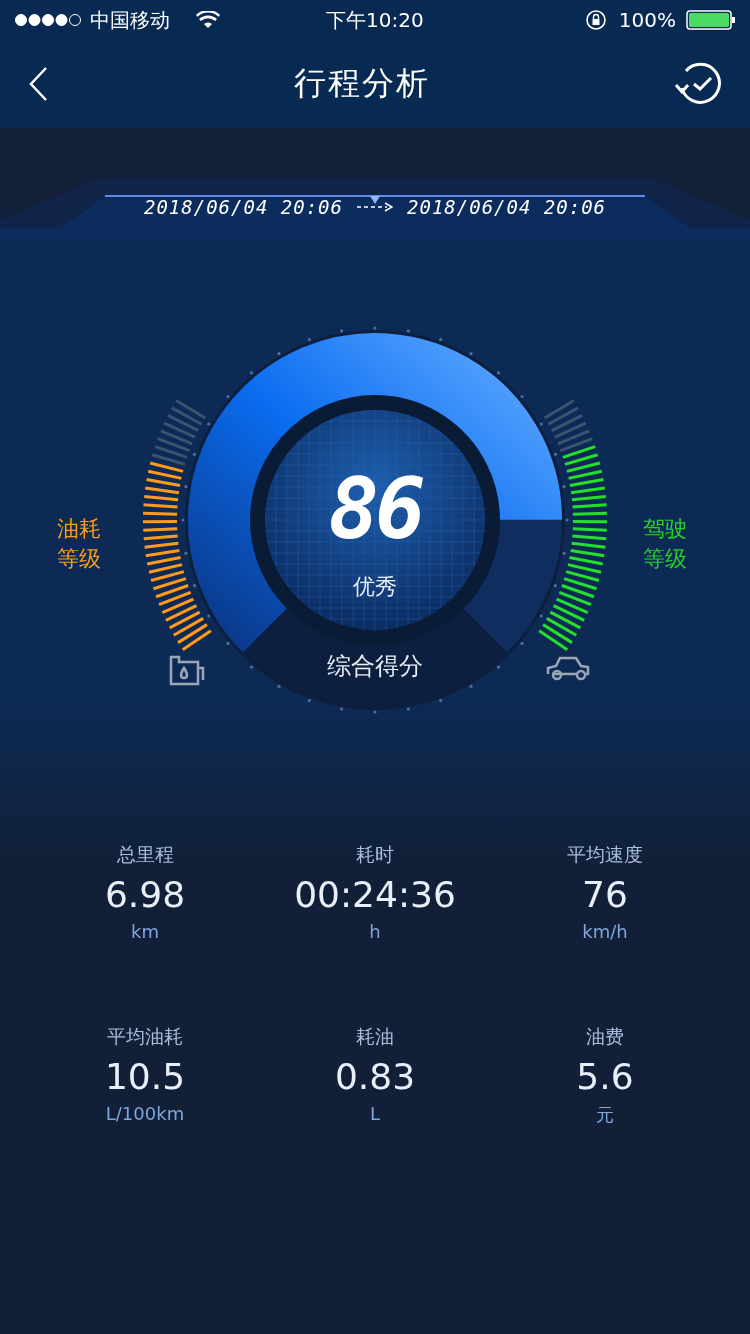  What do you see at coordinates (130, 20) in the screenshot?
I see `carrier-name: 中国移动` at bounding box center [130, 20].